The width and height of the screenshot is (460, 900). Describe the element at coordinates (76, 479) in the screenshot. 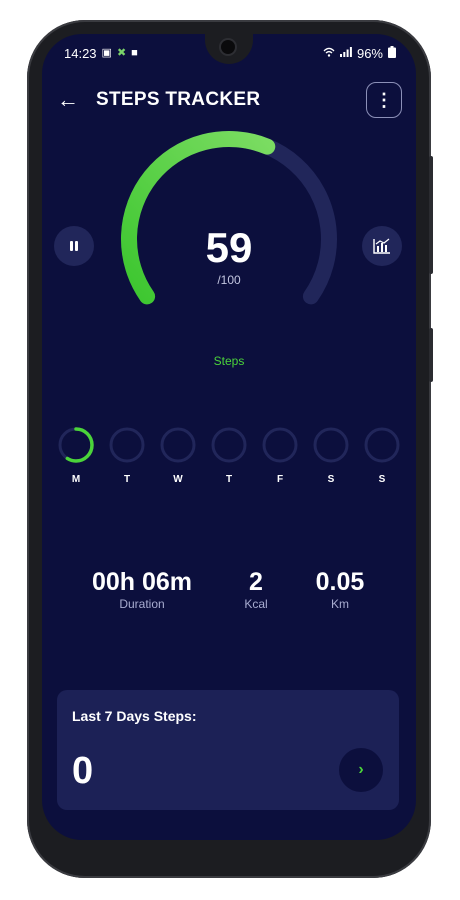

I see `day-label: M` at that location.